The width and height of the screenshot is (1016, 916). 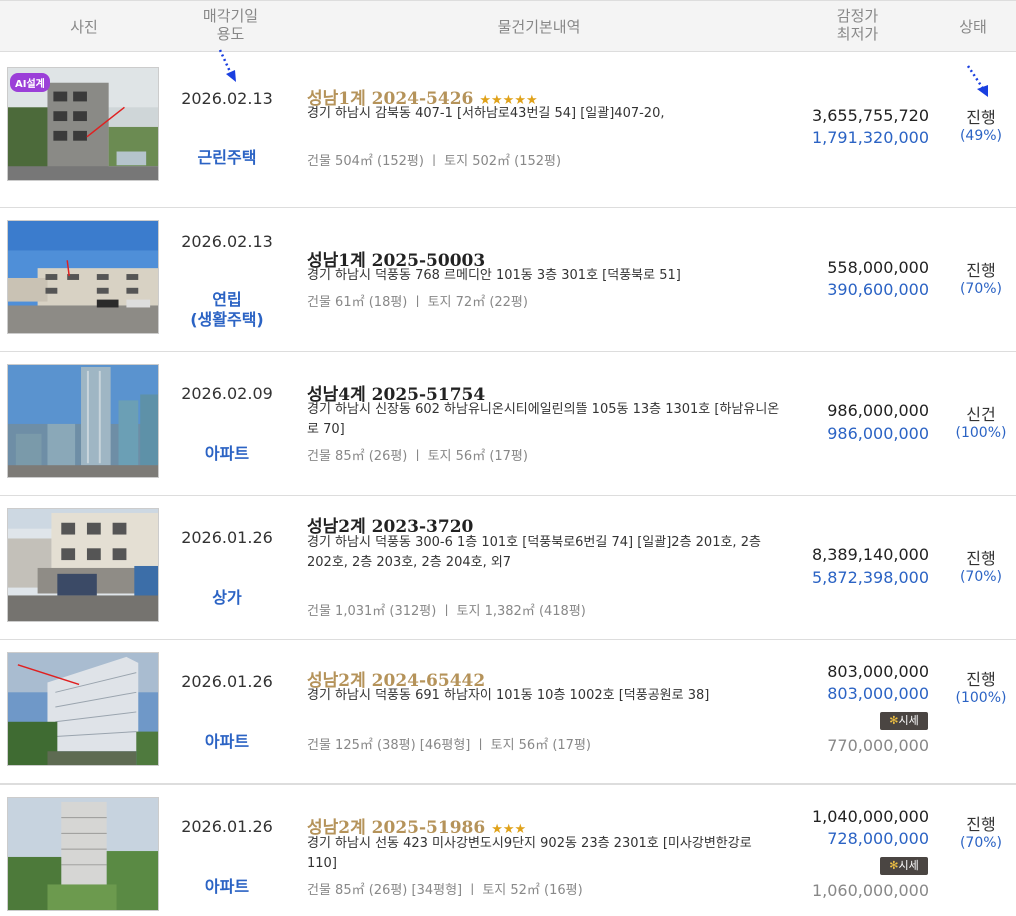 What do you see at coordinates (878, 693) in the screenshot?
I see `minimum-price: 803,000,000` at bounding box center [878, 693].